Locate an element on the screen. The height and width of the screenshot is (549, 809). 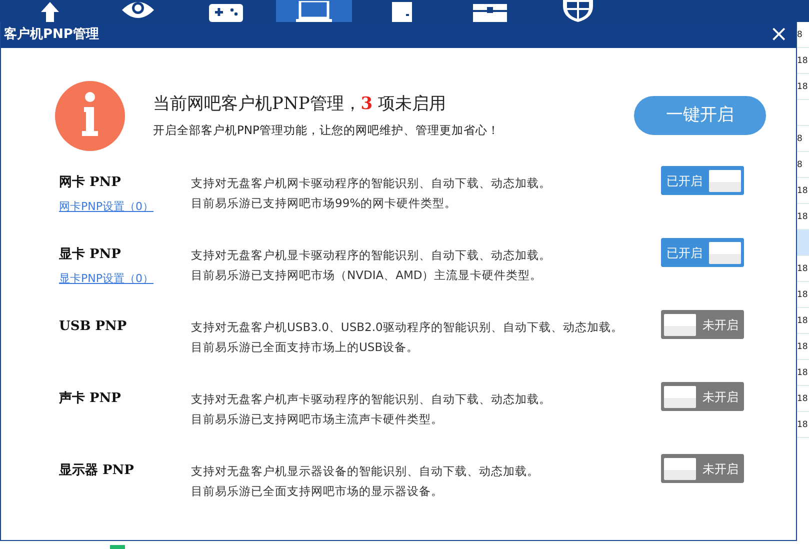
description-text: 支持对无盘客户机网卡驱动程序的智能识别、自动下载、动态加载。 is located at coordinates (371, 183).